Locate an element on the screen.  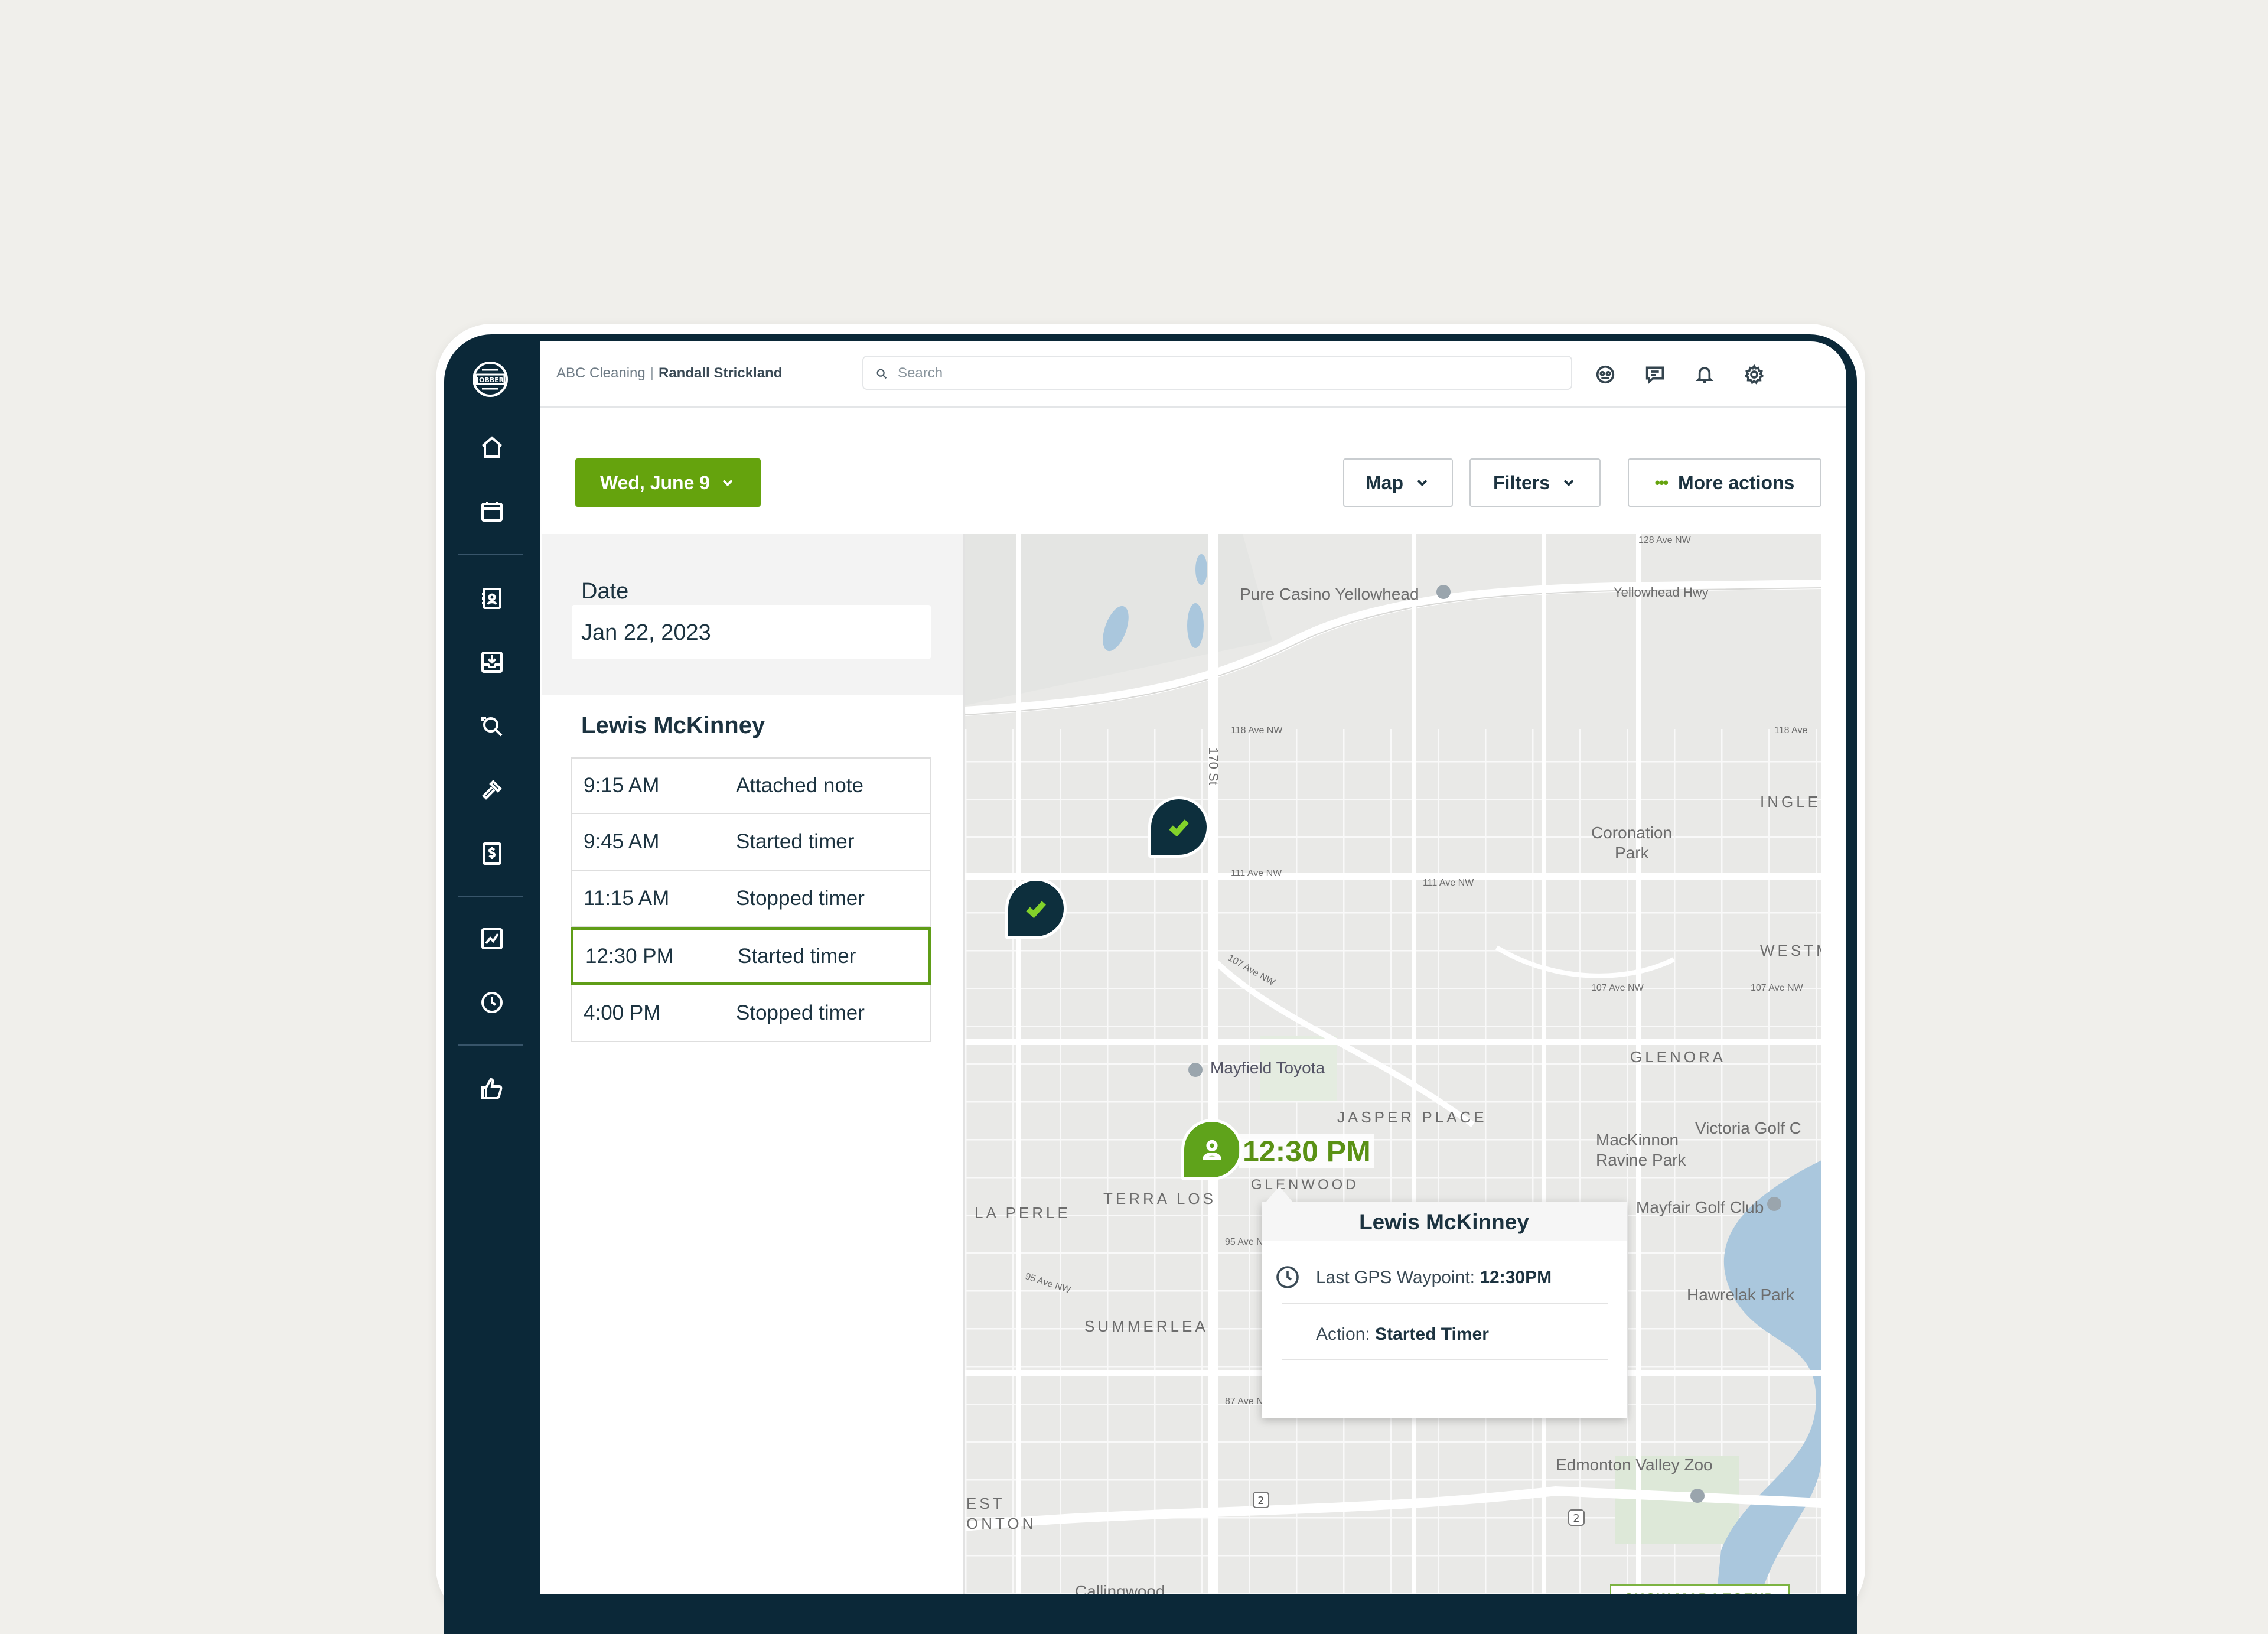
bell-icon is located at coordinates (1705, 375).